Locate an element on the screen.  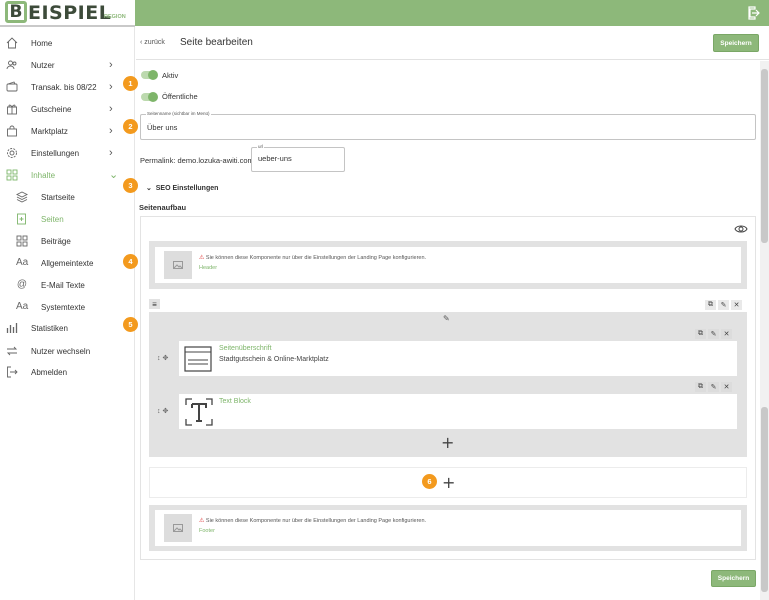
image-placeholder-icon is located at coordinates (178, 528).